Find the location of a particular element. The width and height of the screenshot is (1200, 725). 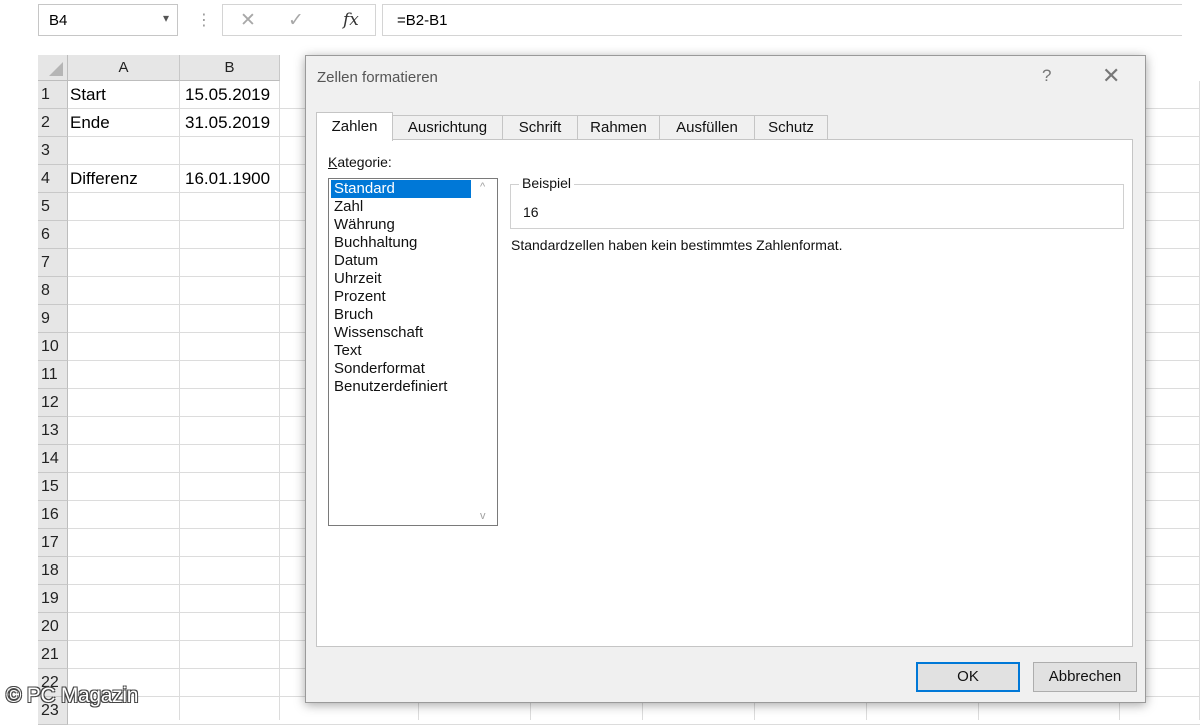

row-header: 2 is located at coordinates (53, 123).